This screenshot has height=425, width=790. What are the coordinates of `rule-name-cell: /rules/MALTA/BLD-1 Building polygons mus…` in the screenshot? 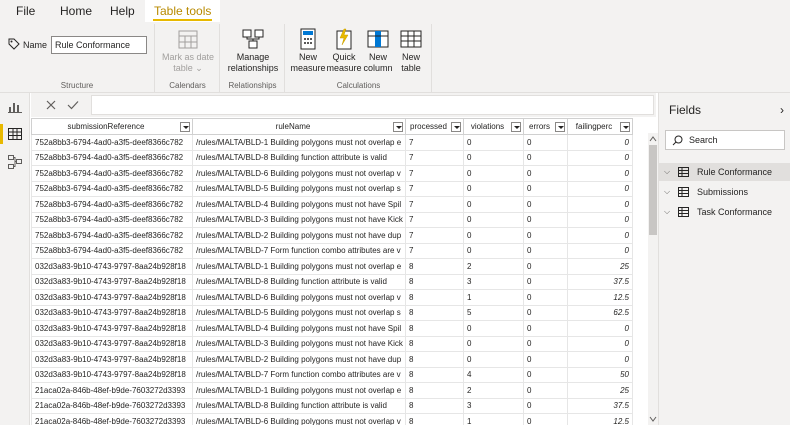 It's located at (299, 266).